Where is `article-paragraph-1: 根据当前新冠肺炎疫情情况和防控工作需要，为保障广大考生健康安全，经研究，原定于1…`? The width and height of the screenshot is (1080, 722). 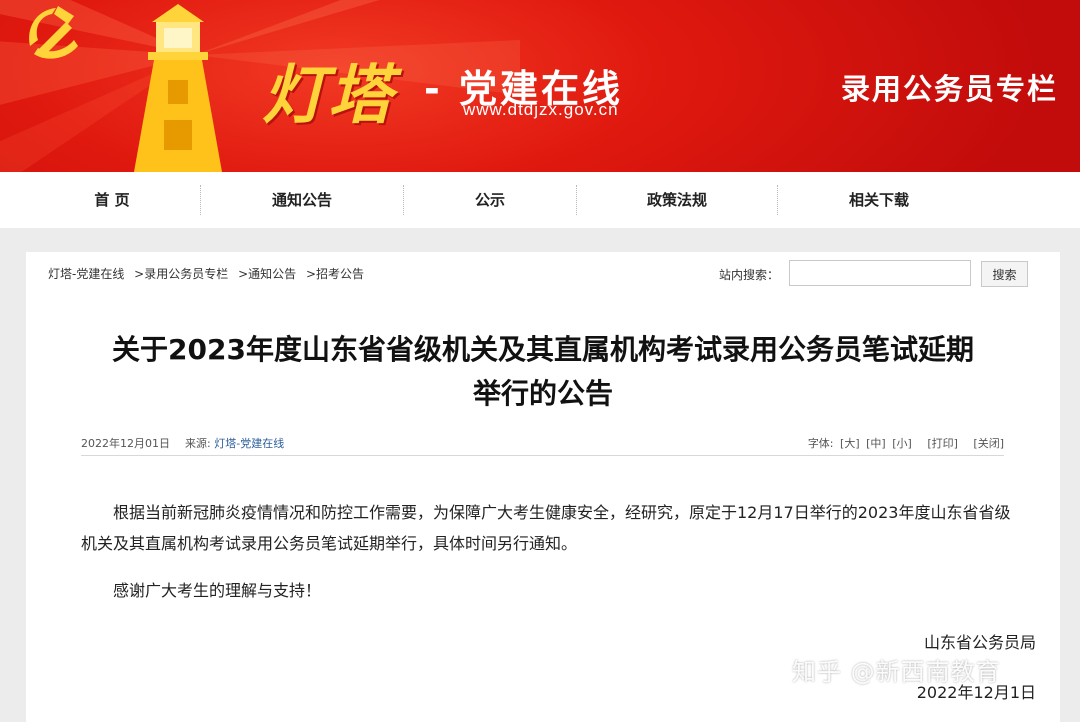 article-paragraph-1: 根据当前新冠肺炎疫情情况和防控工作需要，为保障广大考生健康安全，经研究，原定于1… is located at coordinates (556, 528).